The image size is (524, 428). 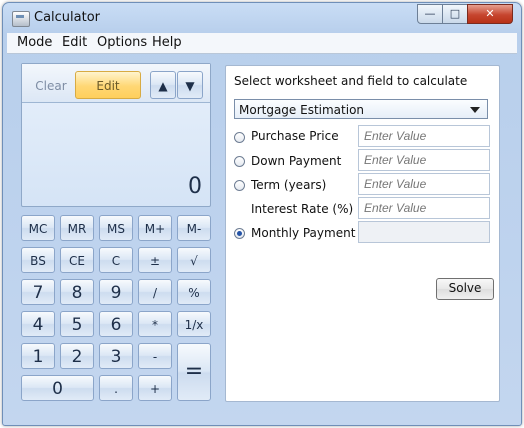 What do you see at coordinates (155, 292) in the screenshot?
I see `divide-button: /` at bounding box center [155, 292].